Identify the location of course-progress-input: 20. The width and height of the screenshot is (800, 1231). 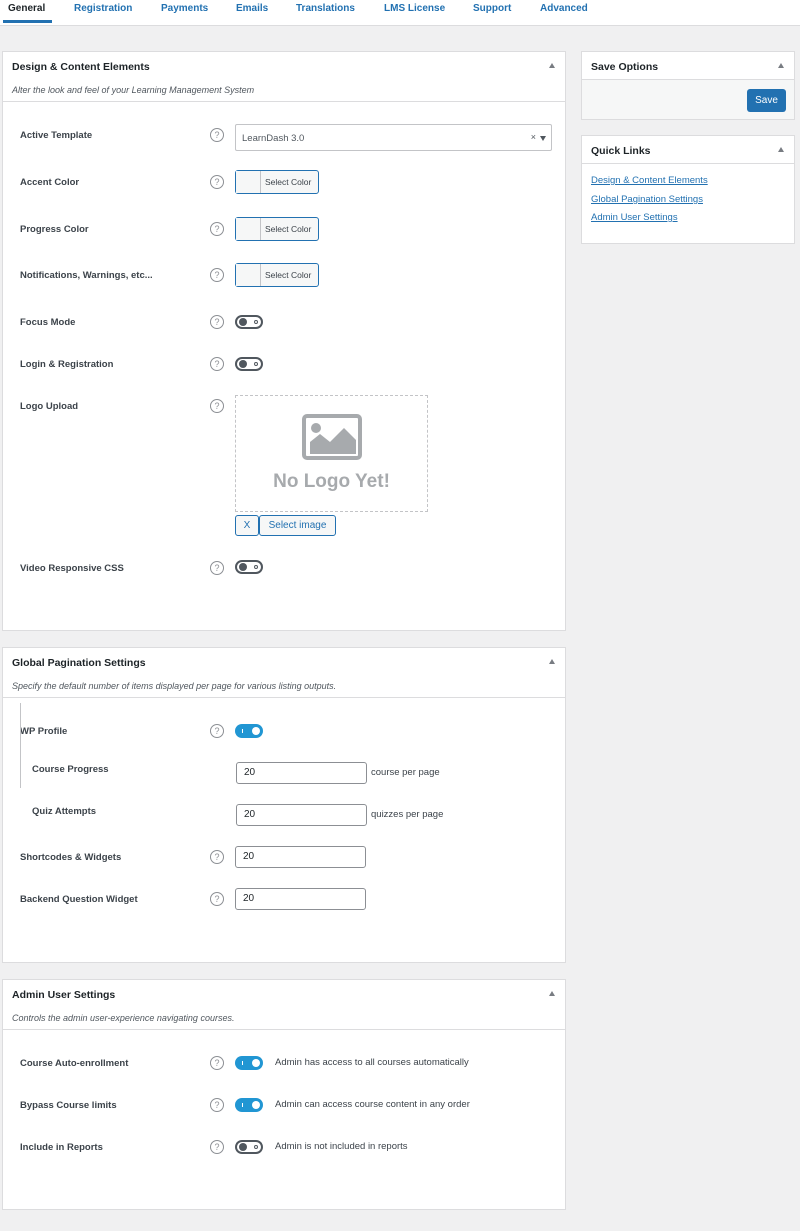
(301, 773).